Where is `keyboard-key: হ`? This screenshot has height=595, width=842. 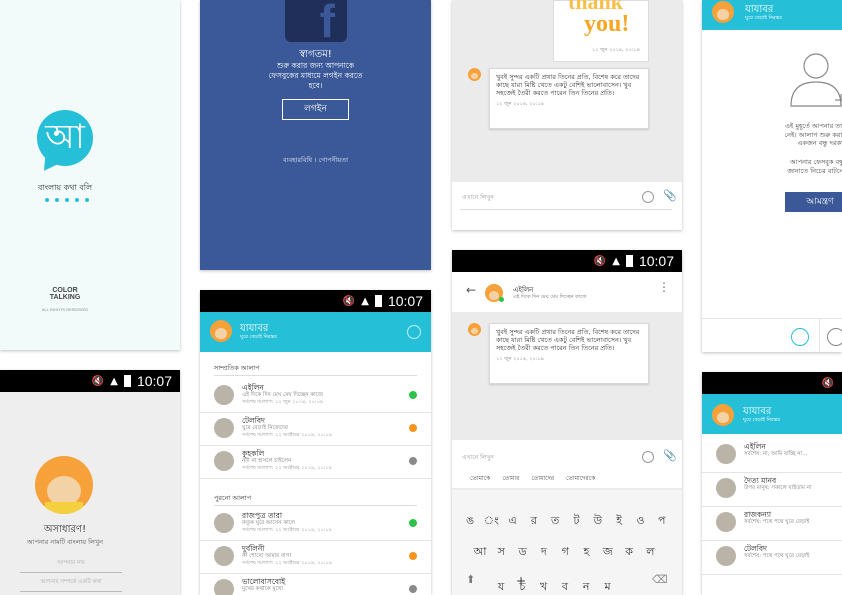
keyboard-key: হ is located at coordinates (587, 552).